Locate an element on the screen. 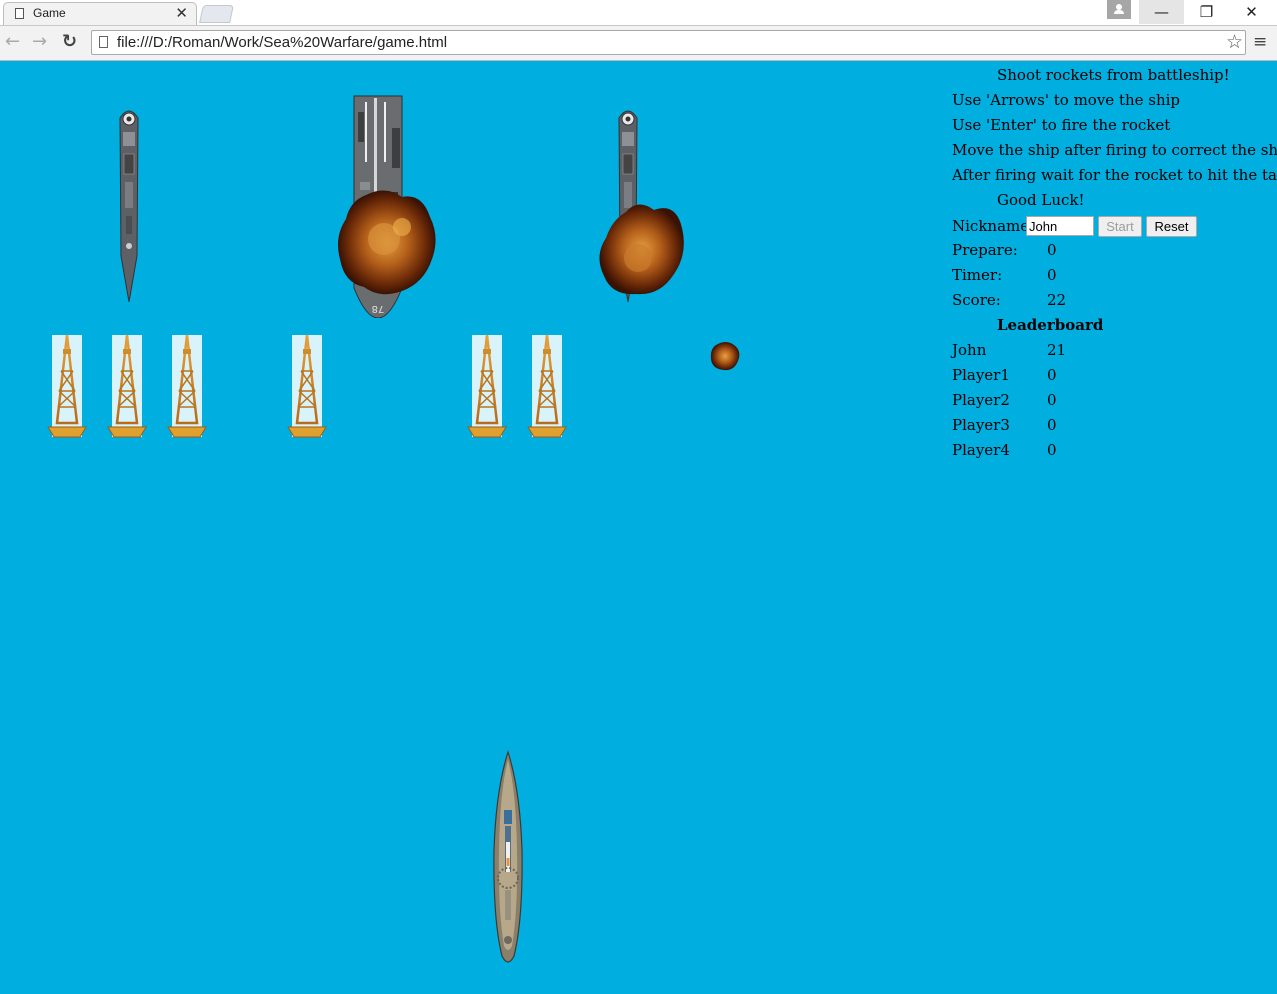 This screenshot has height=994, width=1277. forward-arrow-icon: → is located at coordinates (39, 41).